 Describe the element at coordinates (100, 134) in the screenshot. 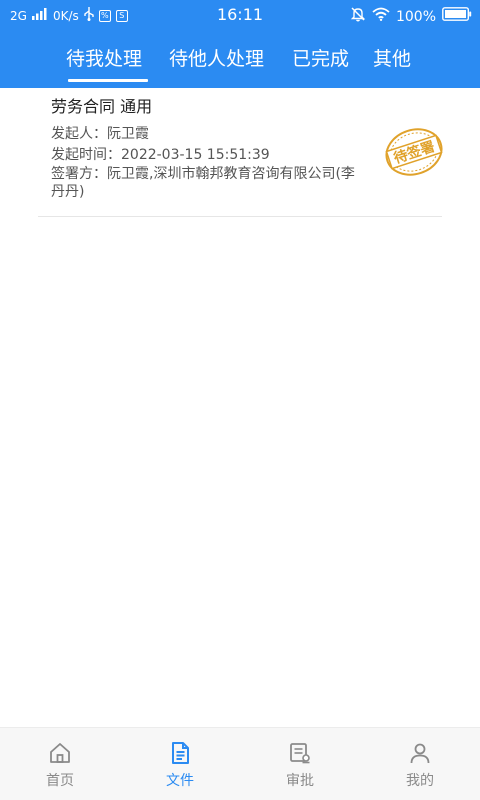

I see `document-initiator: 发起人：阮卫霞` at that location.